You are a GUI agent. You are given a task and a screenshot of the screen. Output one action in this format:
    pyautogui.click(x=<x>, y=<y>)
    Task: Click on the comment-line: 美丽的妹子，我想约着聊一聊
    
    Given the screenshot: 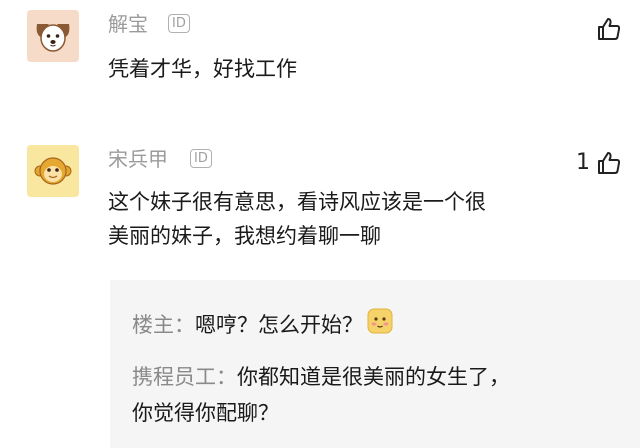 What is the action you would take?
    pyautogui.click(x=244, y=236)
    